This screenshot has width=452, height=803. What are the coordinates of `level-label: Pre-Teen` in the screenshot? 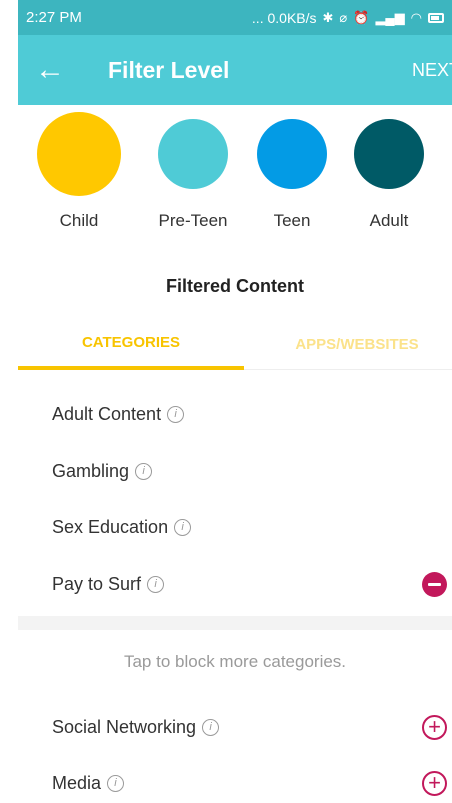 It's located at (193, 220).